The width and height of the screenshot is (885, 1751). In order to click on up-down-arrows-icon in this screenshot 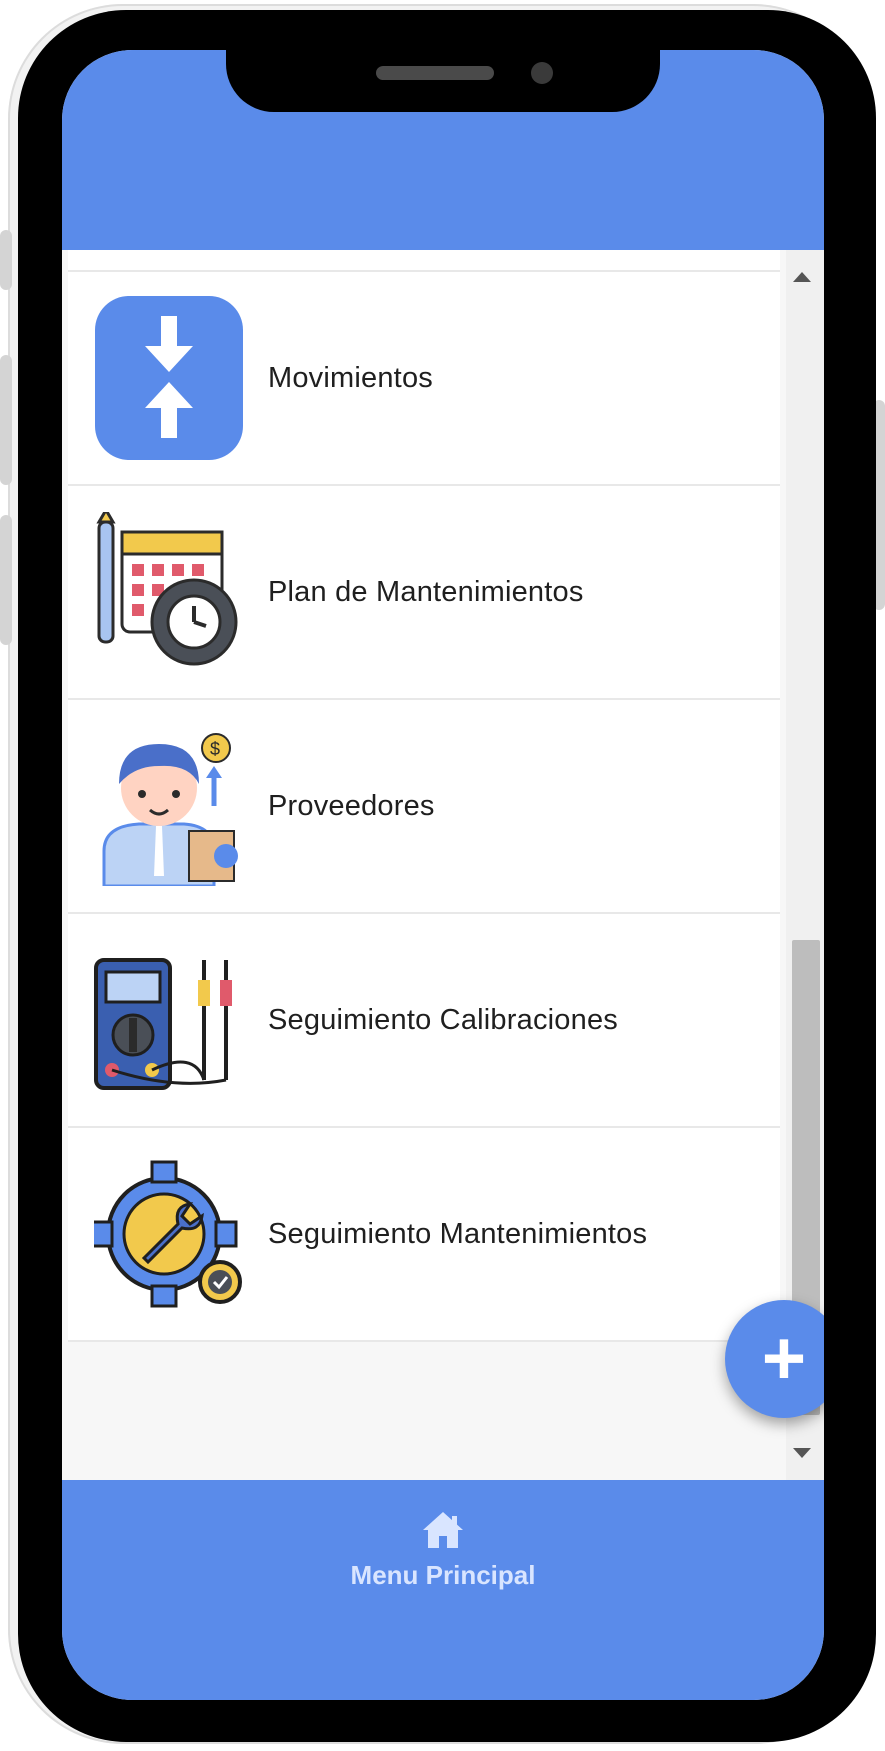, I will do `click(169, 378)`.